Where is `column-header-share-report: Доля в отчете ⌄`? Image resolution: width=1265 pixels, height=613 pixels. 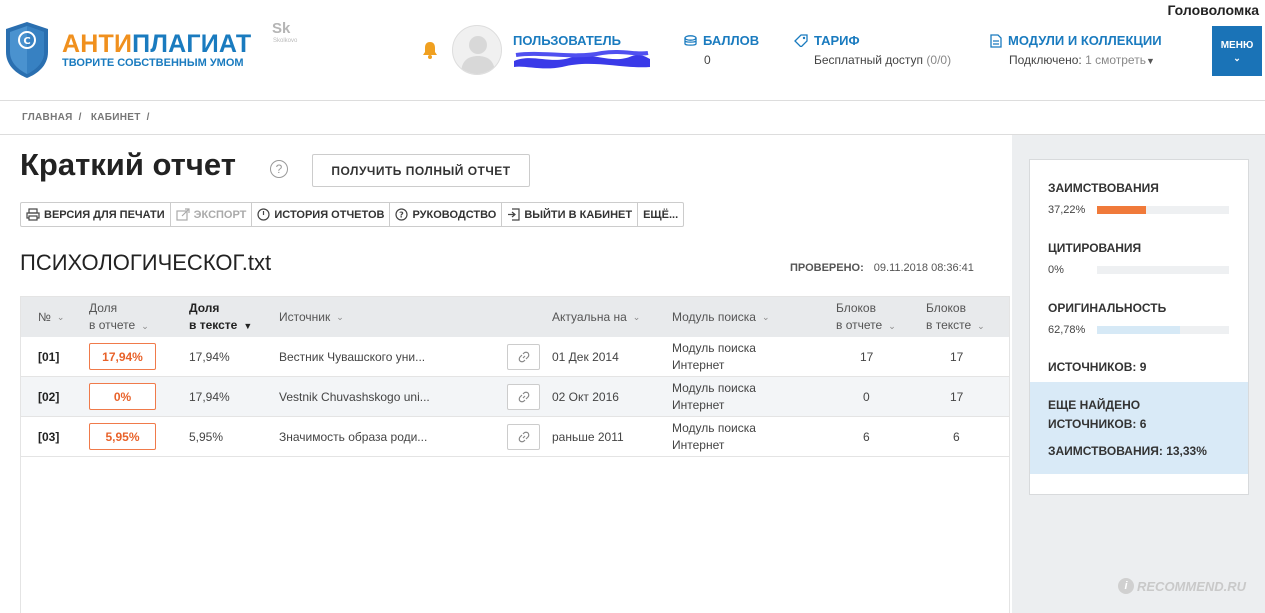 column-header-share-report: Доля в отчете ⌄ is located at coordinates (119, 317).